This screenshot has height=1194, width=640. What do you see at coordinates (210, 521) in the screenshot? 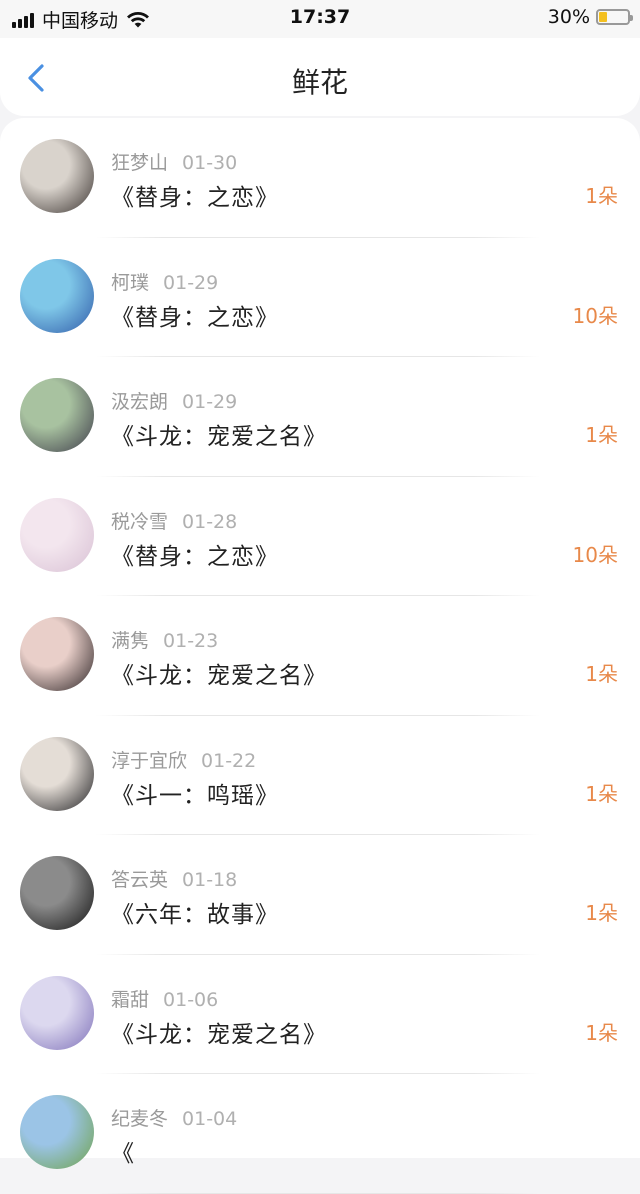
I see `gift-date: 01-28` at bounding box center [210, 521].